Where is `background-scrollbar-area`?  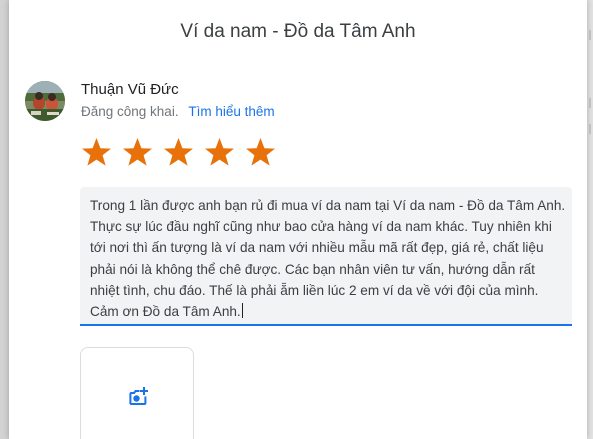
background-scrollbar-area is located at coordinates (590, 219).